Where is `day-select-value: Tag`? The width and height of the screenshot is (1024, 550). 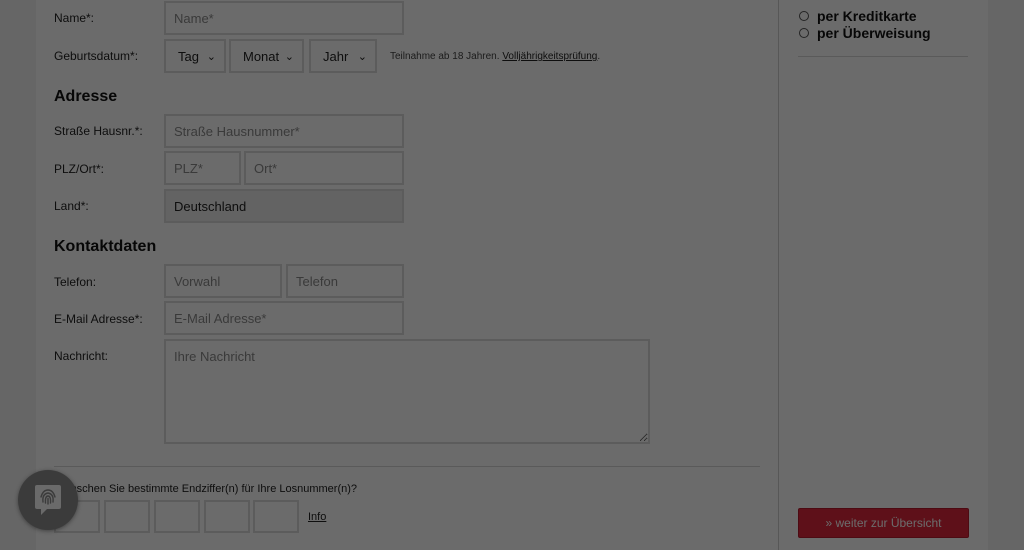
day-select-value: Tag is located at coordinates (188, 56).